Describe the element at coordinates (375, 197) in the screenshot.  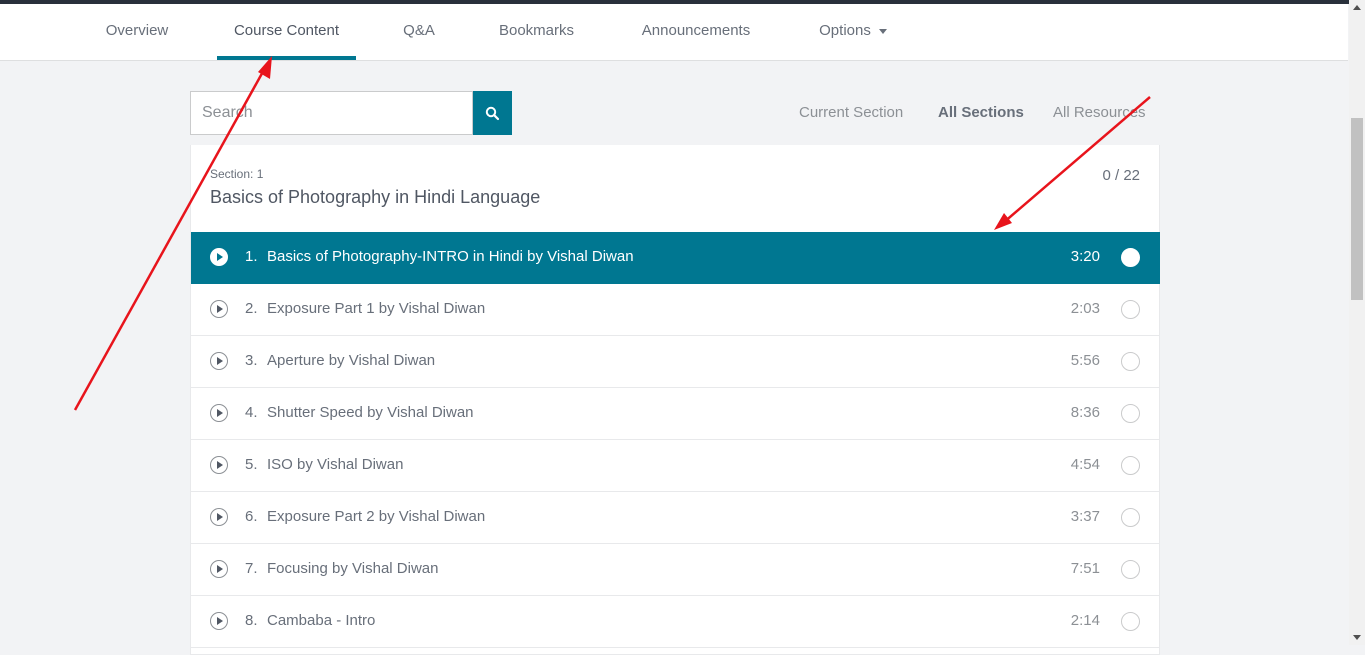
I see `section-title: Basics of Photography in Hindi Language` at that location.